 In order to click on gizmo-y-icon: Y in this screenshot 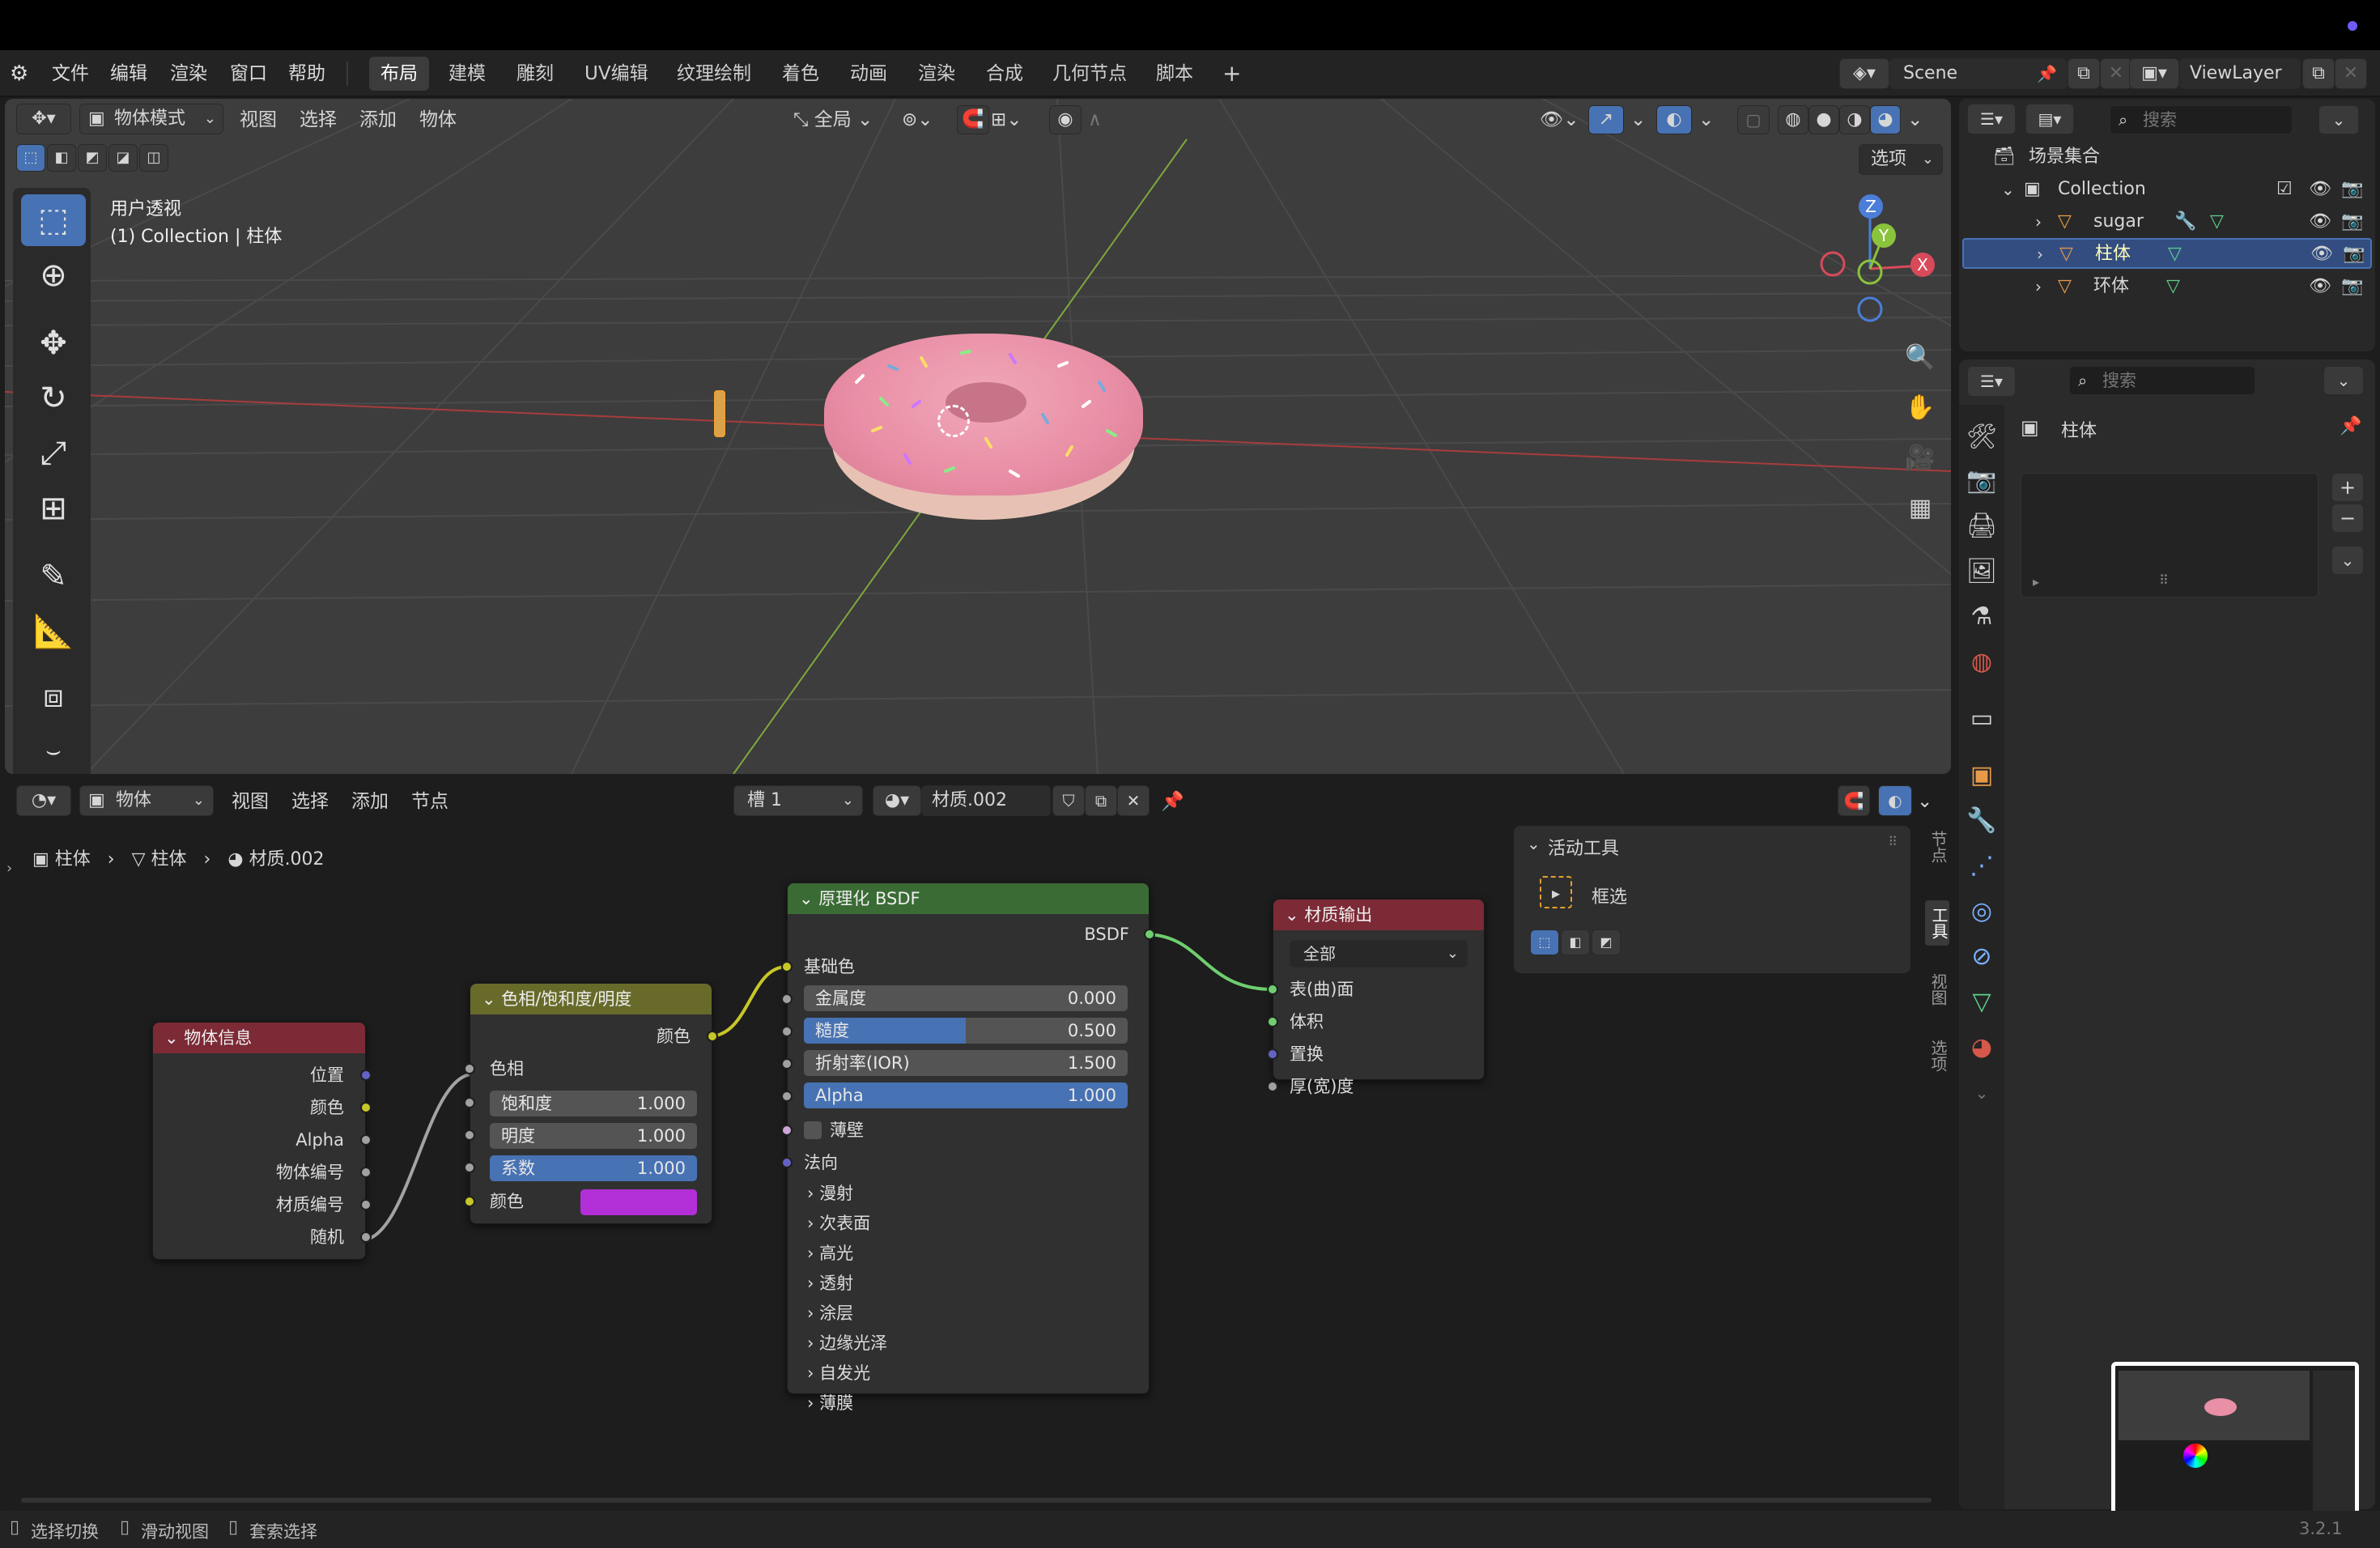, I will do `click(1884, 236)`.